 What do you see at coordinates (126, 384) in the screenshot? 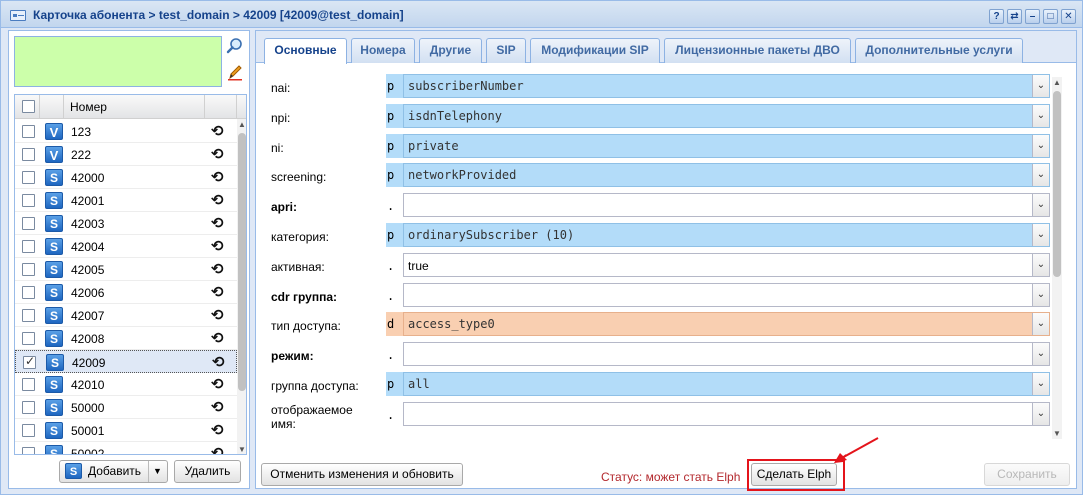
I see `table-row: S 42010 ⟲` at bounding box center [126, 384].